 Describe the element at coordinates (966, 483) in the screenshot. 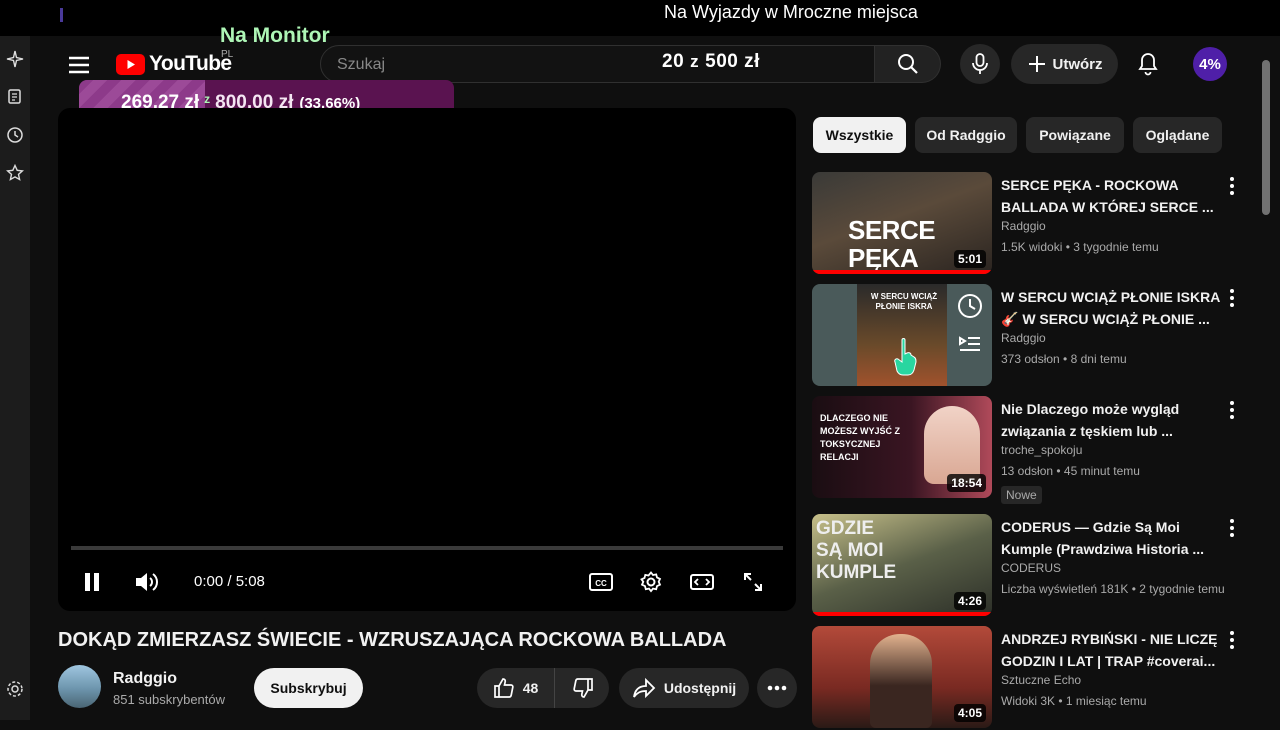

I see `duration-badge: 18:54` at that location.